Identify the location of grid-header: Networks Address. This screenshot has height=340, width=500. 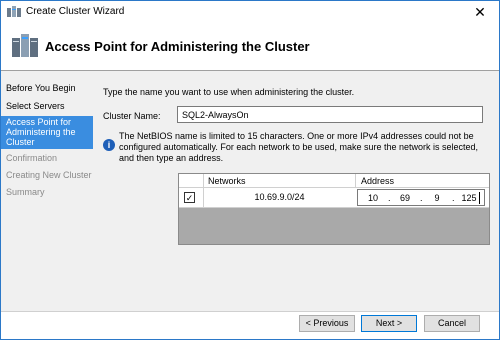
(334, 181).